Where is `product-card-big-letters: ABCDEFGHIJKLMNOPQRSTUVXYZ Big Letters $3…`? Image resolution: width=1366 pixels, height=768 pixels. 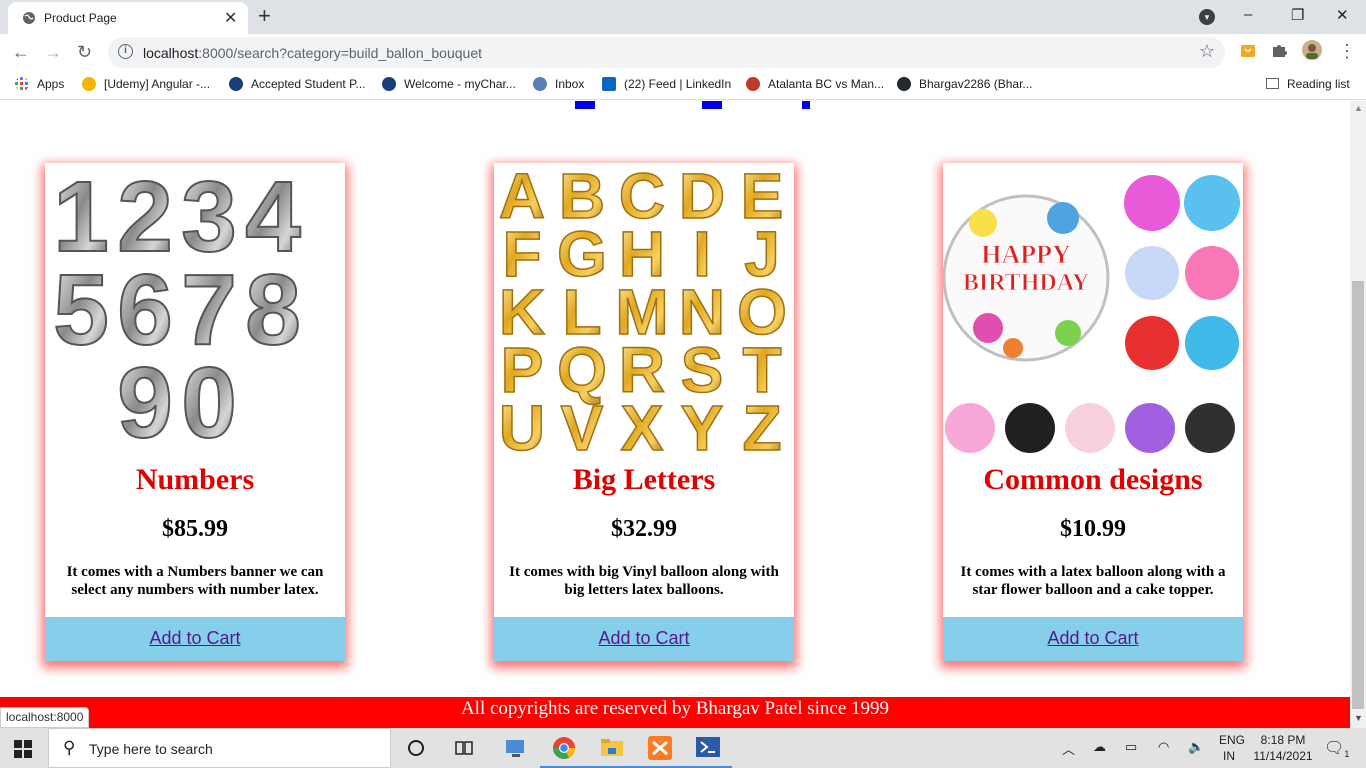 product-card-big-letters: ABCDEFGHIJKLMNOPQRSTUVXYZ Big Letters $3… is located at coordinates (644, 412).